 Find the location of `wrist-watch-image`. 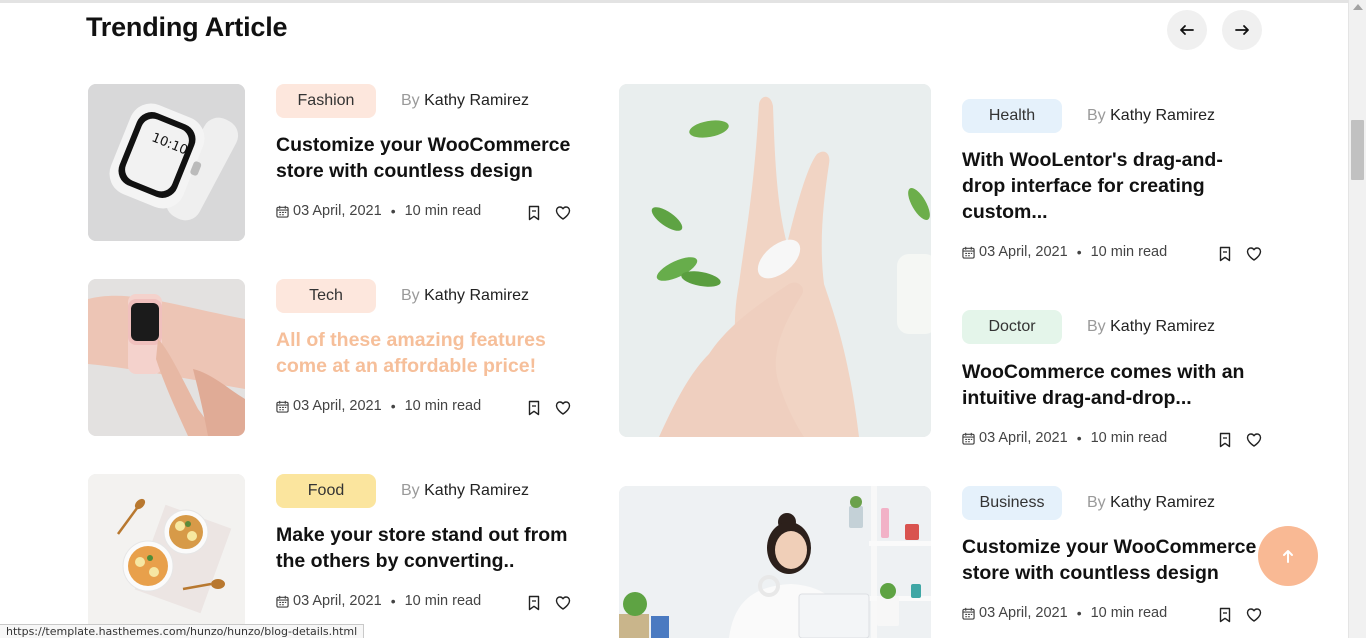

wrist-watch-image is located at coordinates (166, 357).